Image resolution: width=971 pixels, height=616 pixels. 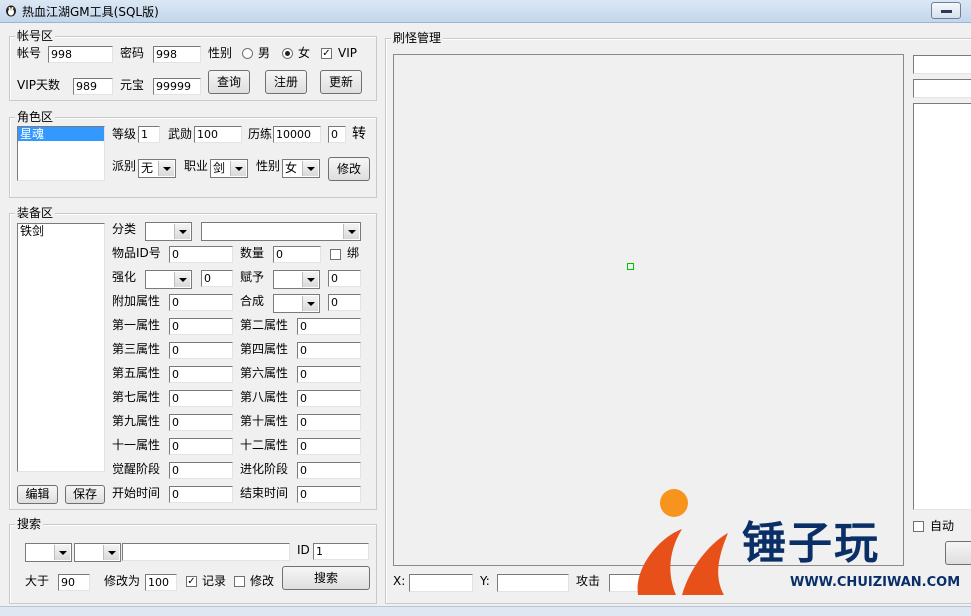 I want to click on vip-label: VIP, so click(x=347, y=53).